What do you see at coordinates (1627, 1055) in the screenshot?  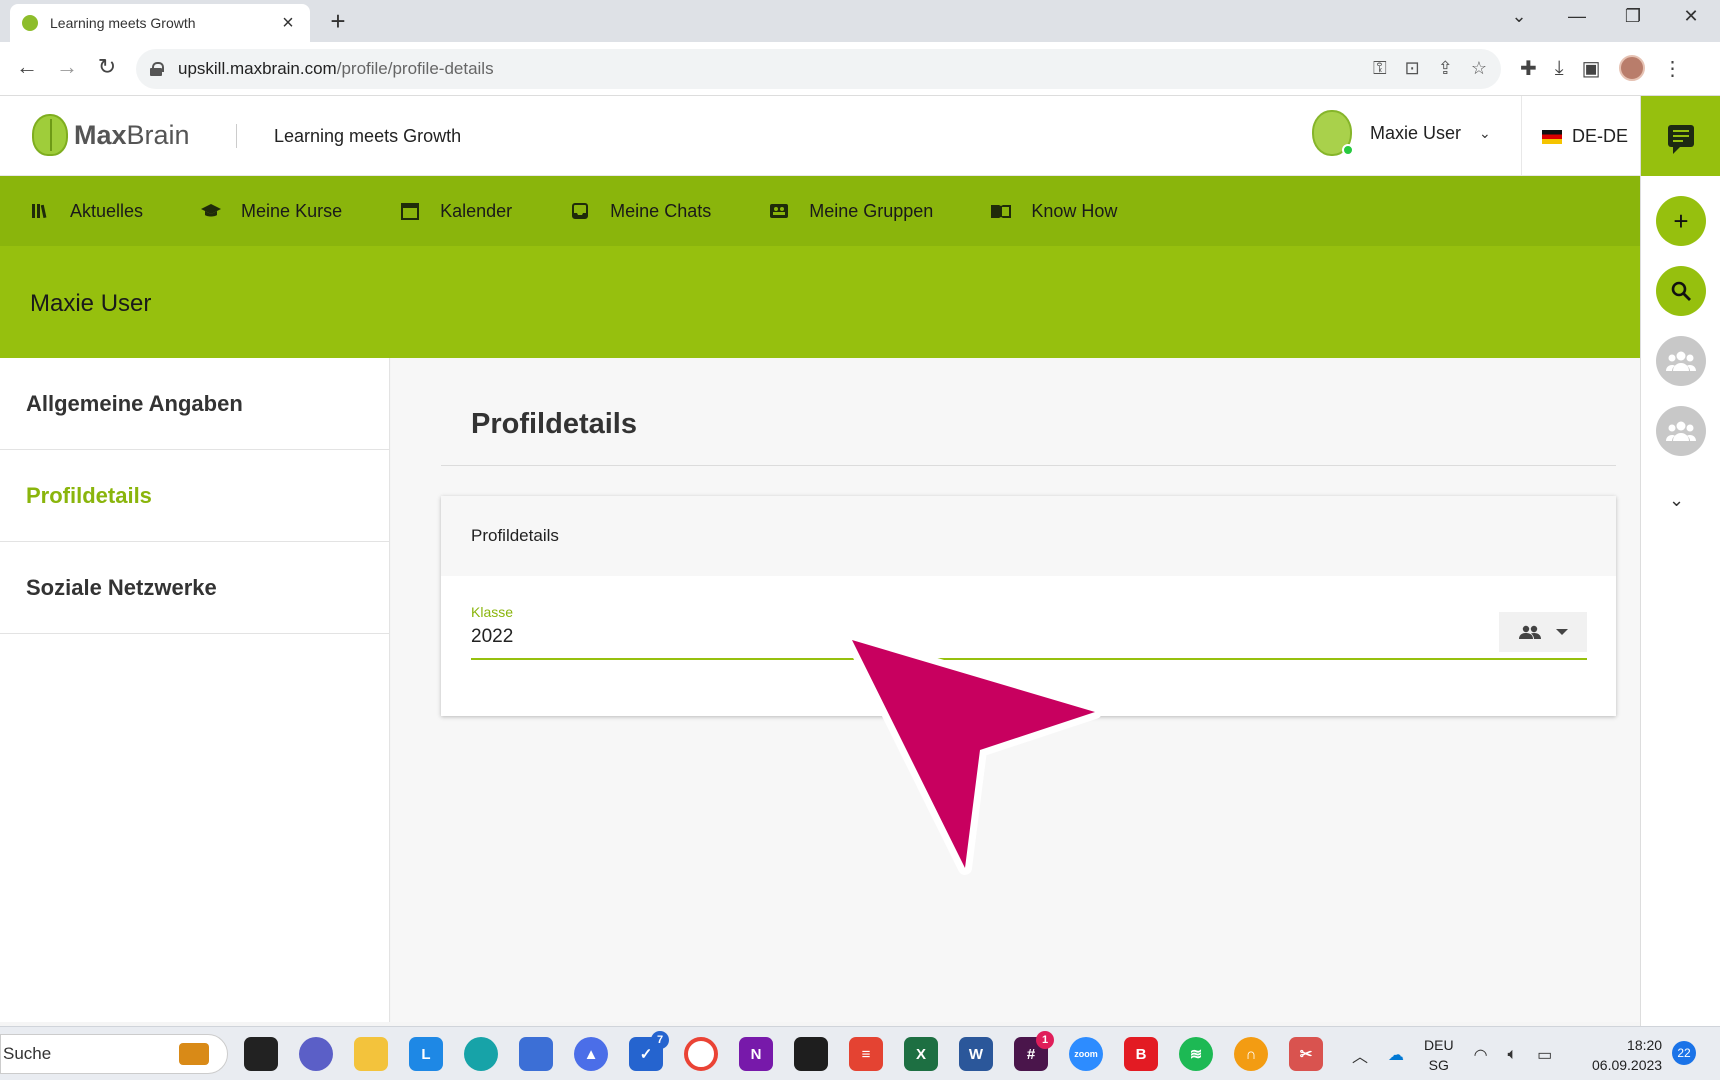 I see `system-clock: 18:20 06.09.2023` at bounding box center [1627, 1055].